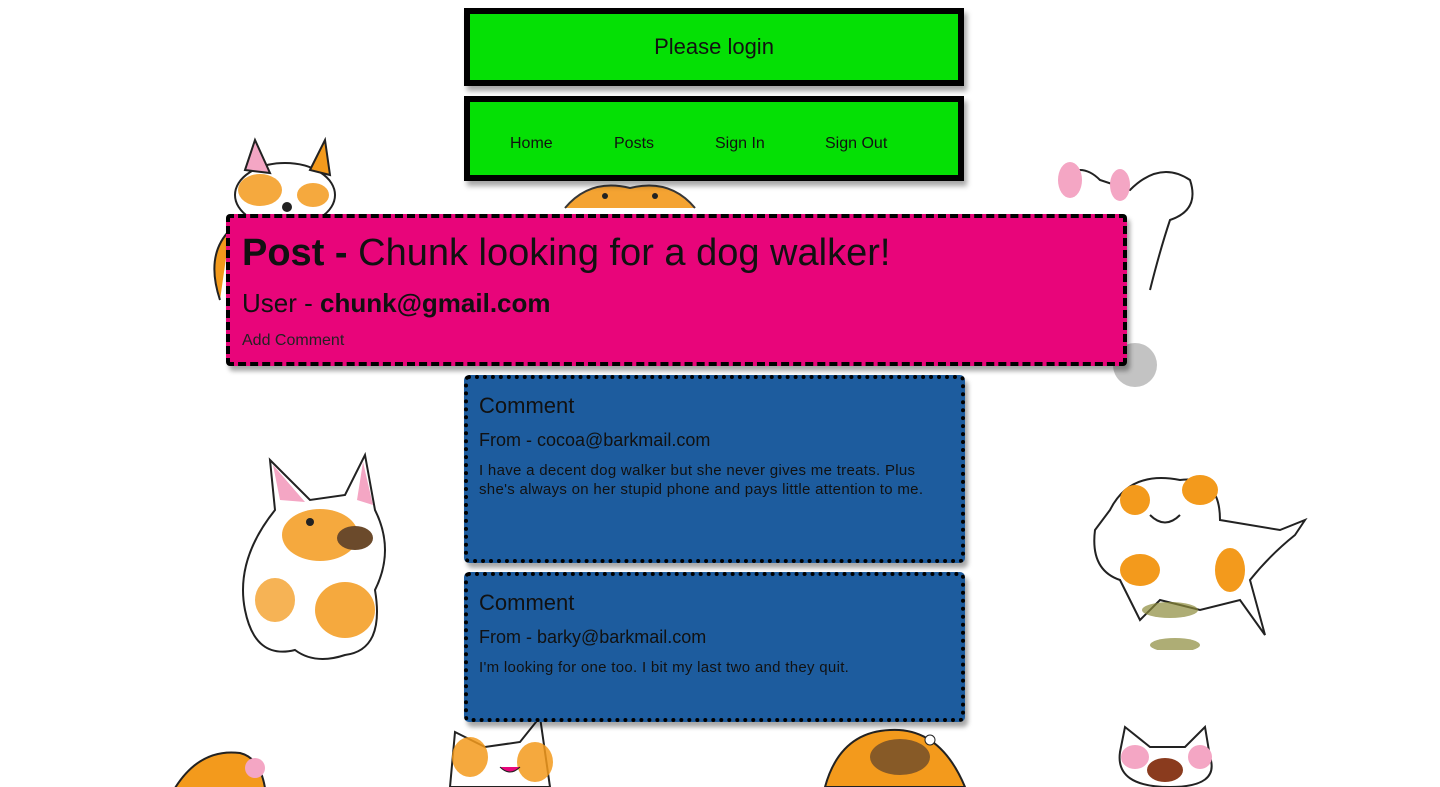 Image resolution: width=1440 pixels, height=787 pixels. Describe the element at coordinates (740, 144) in the screenshot. I see `nav-sign-in-link: Sign In` at that location.